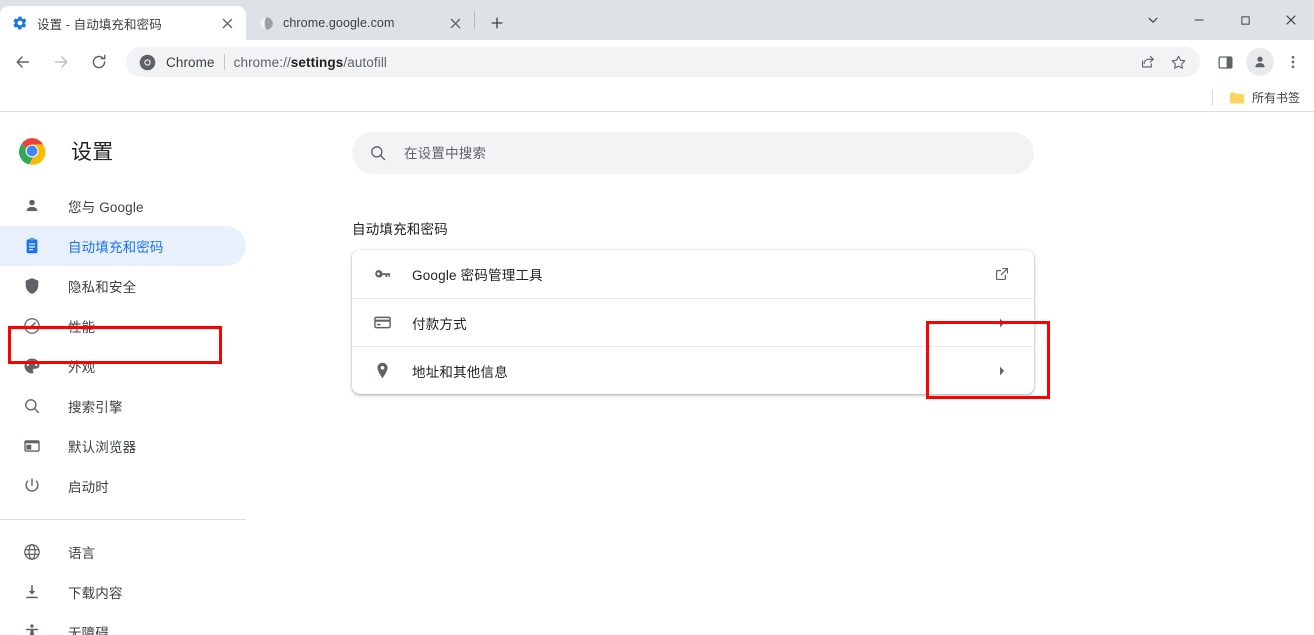  What do you see at coordinates (106, 207) in the screenshot?
I see `sidebar-item-label: 您与 Google` at bounding box center [106, 207].